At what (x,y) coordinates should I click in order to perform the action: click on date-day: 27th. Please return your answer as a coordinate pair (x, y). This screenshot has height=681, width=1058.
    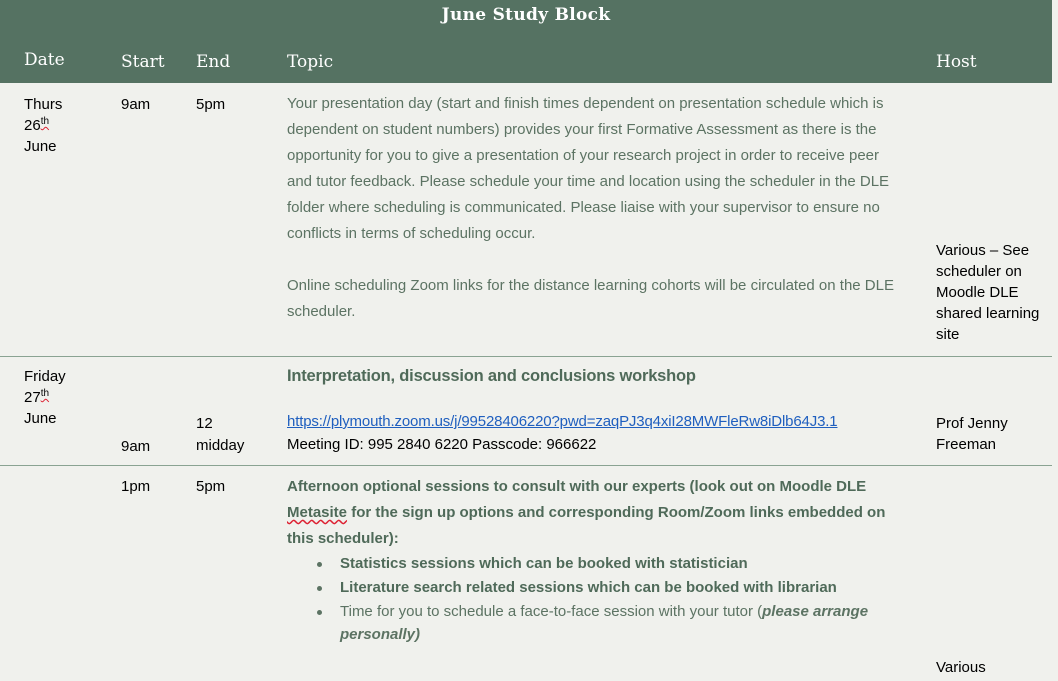
    Looking at the image, I should click on (64, 397).